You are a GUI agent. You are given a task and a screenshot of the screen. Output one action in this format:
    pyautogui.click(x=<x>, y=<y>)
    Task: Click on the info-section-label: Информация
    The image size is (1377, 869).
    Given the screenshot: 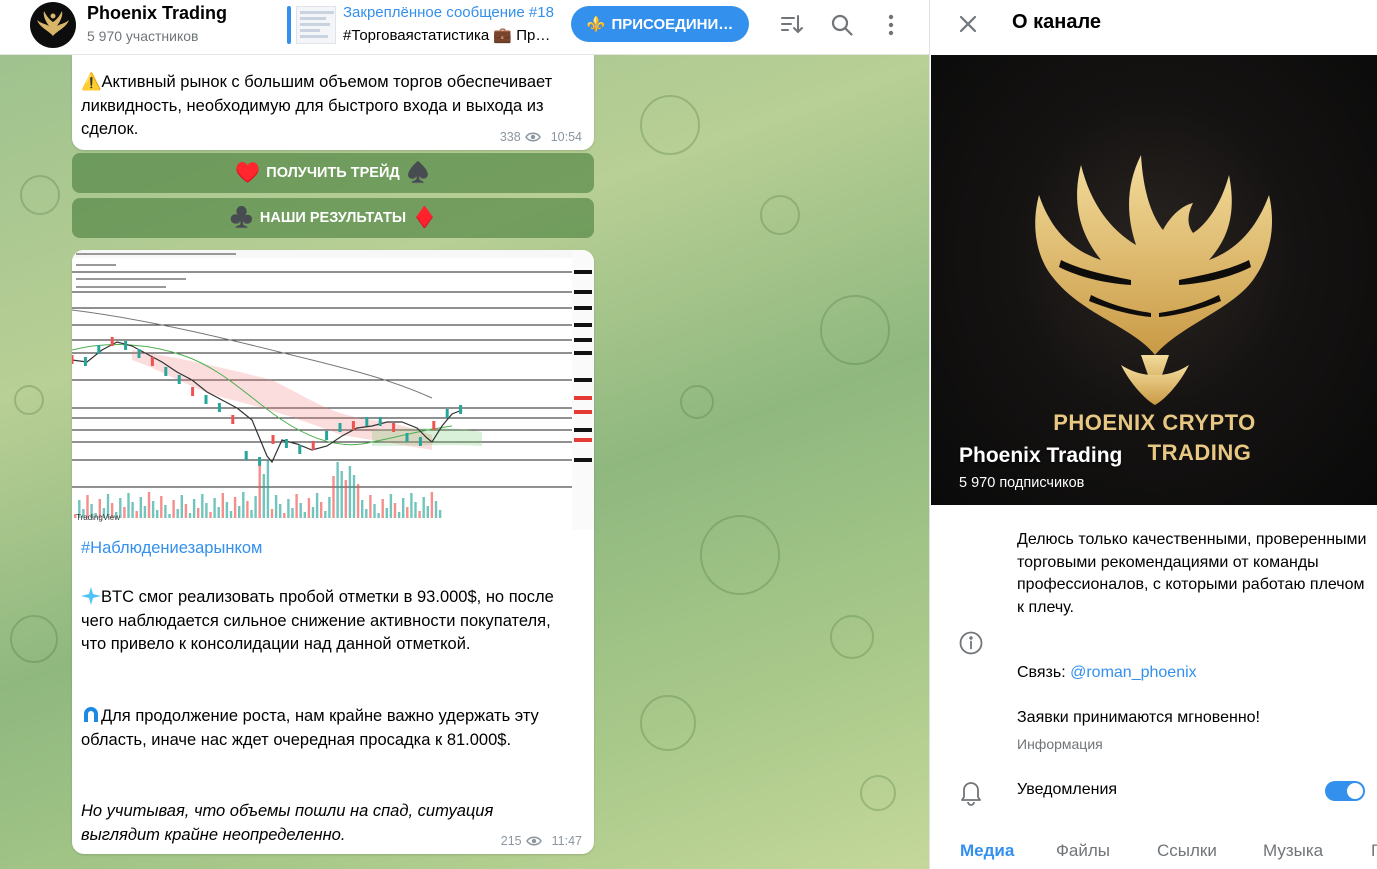 What is the action you would take?
    pyautogui.click(x=1060, y=744)
    